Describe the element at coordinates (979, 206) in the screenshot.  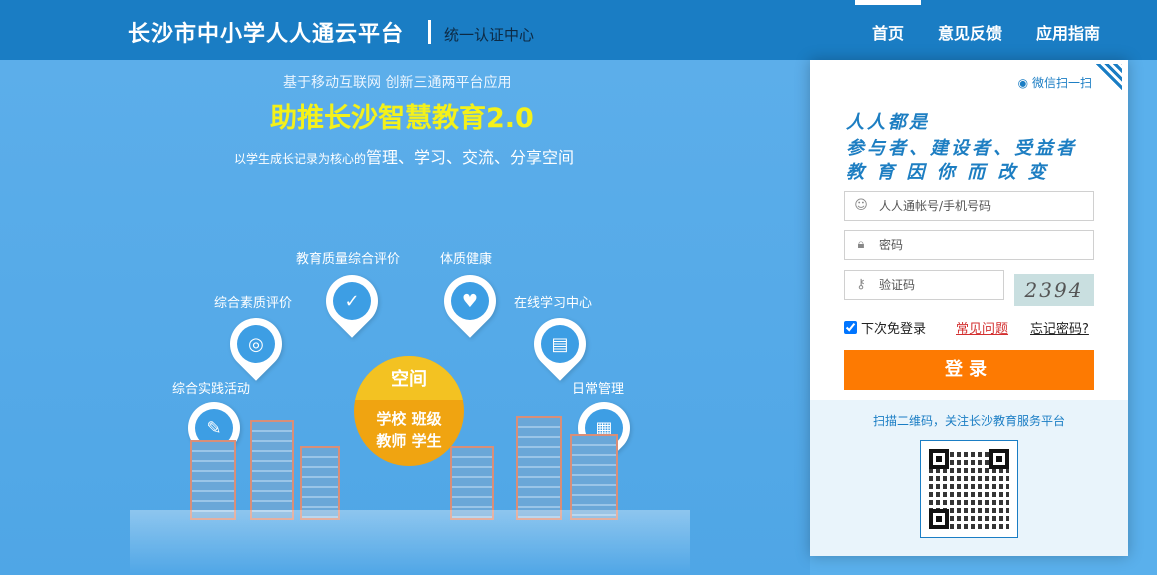
I see `account-input` at that location.